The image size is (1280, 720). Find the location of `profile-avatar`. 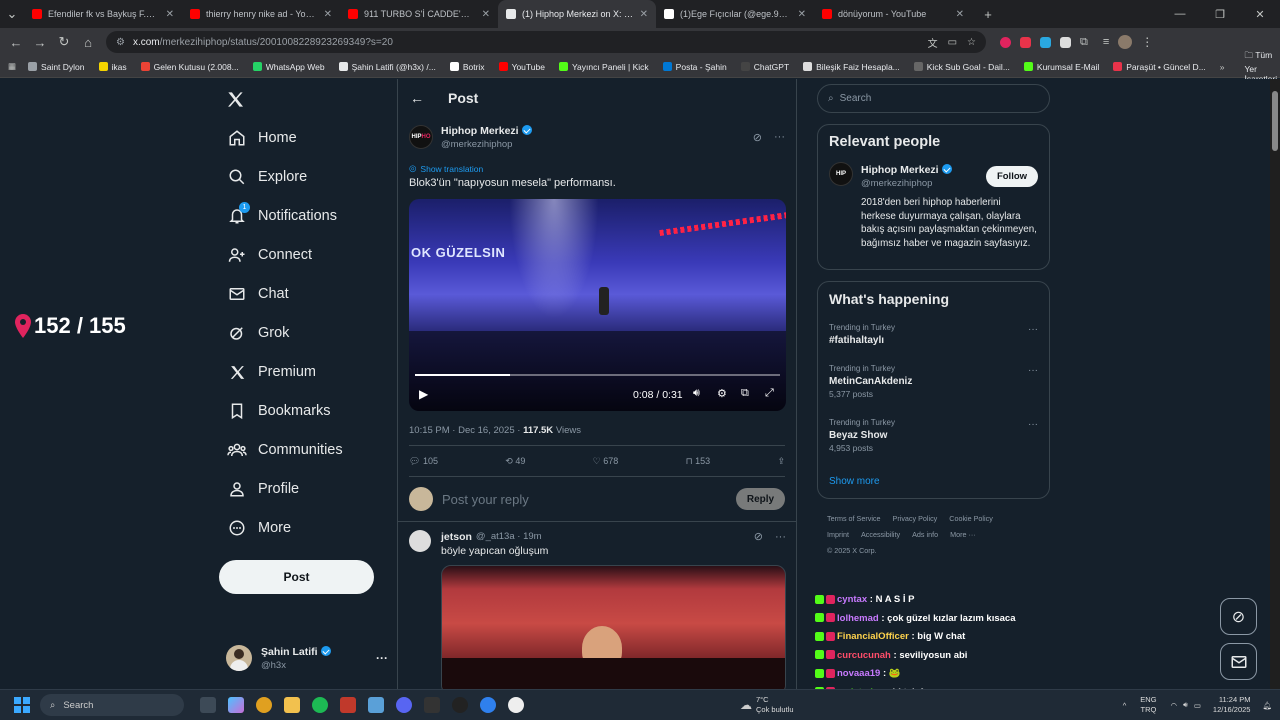

profile-avatar is located at coordinates (1125, 42).